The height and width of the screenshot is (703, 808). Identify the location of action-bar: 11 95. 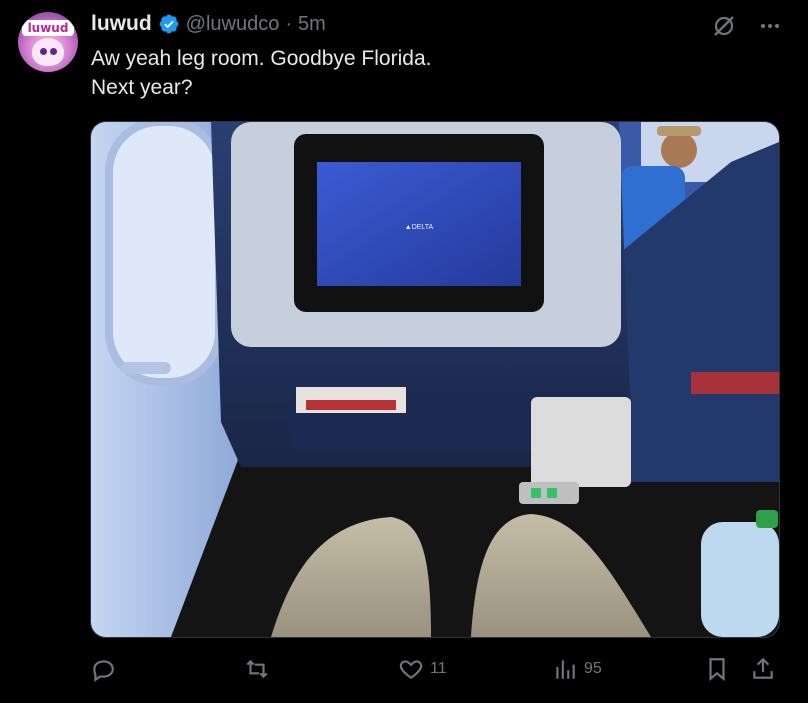
(435, 669).